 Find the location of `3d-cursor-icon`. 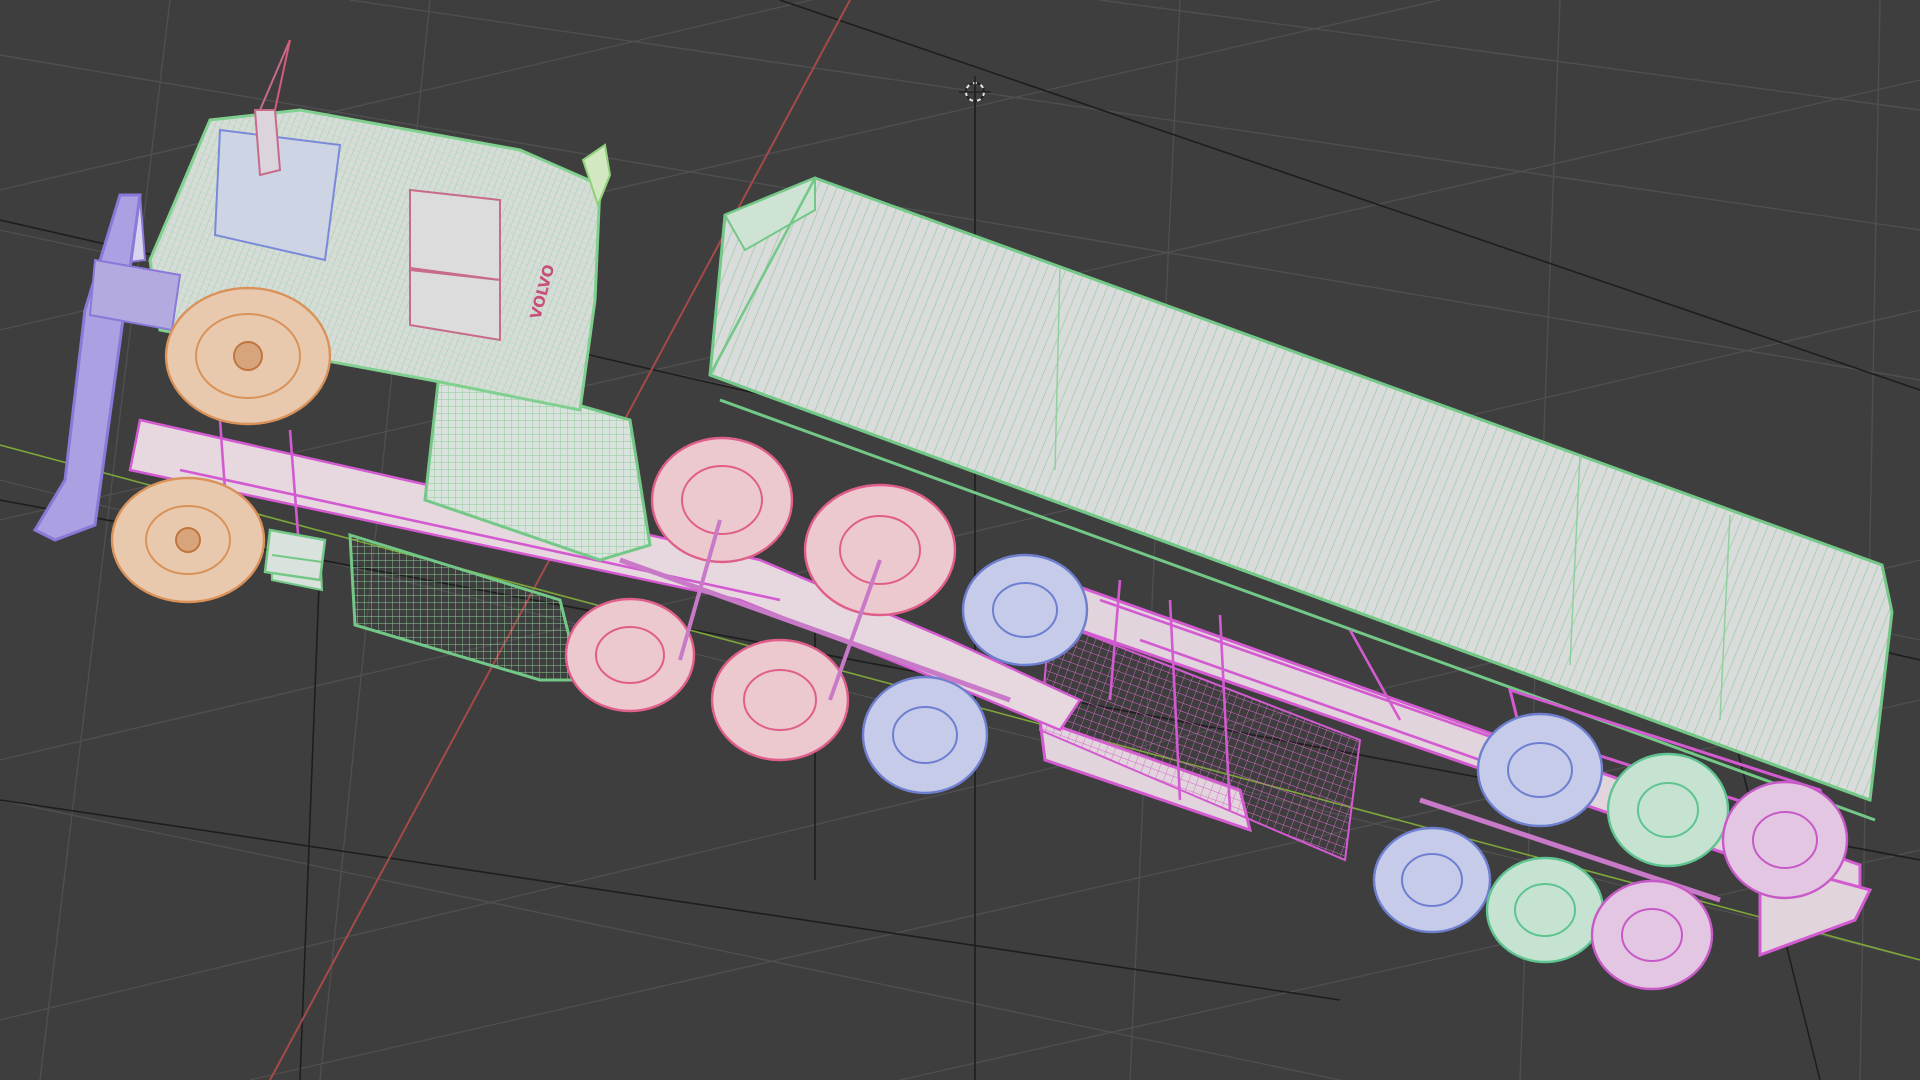

3d-cursor-icon is located at coordinates (975, 92).